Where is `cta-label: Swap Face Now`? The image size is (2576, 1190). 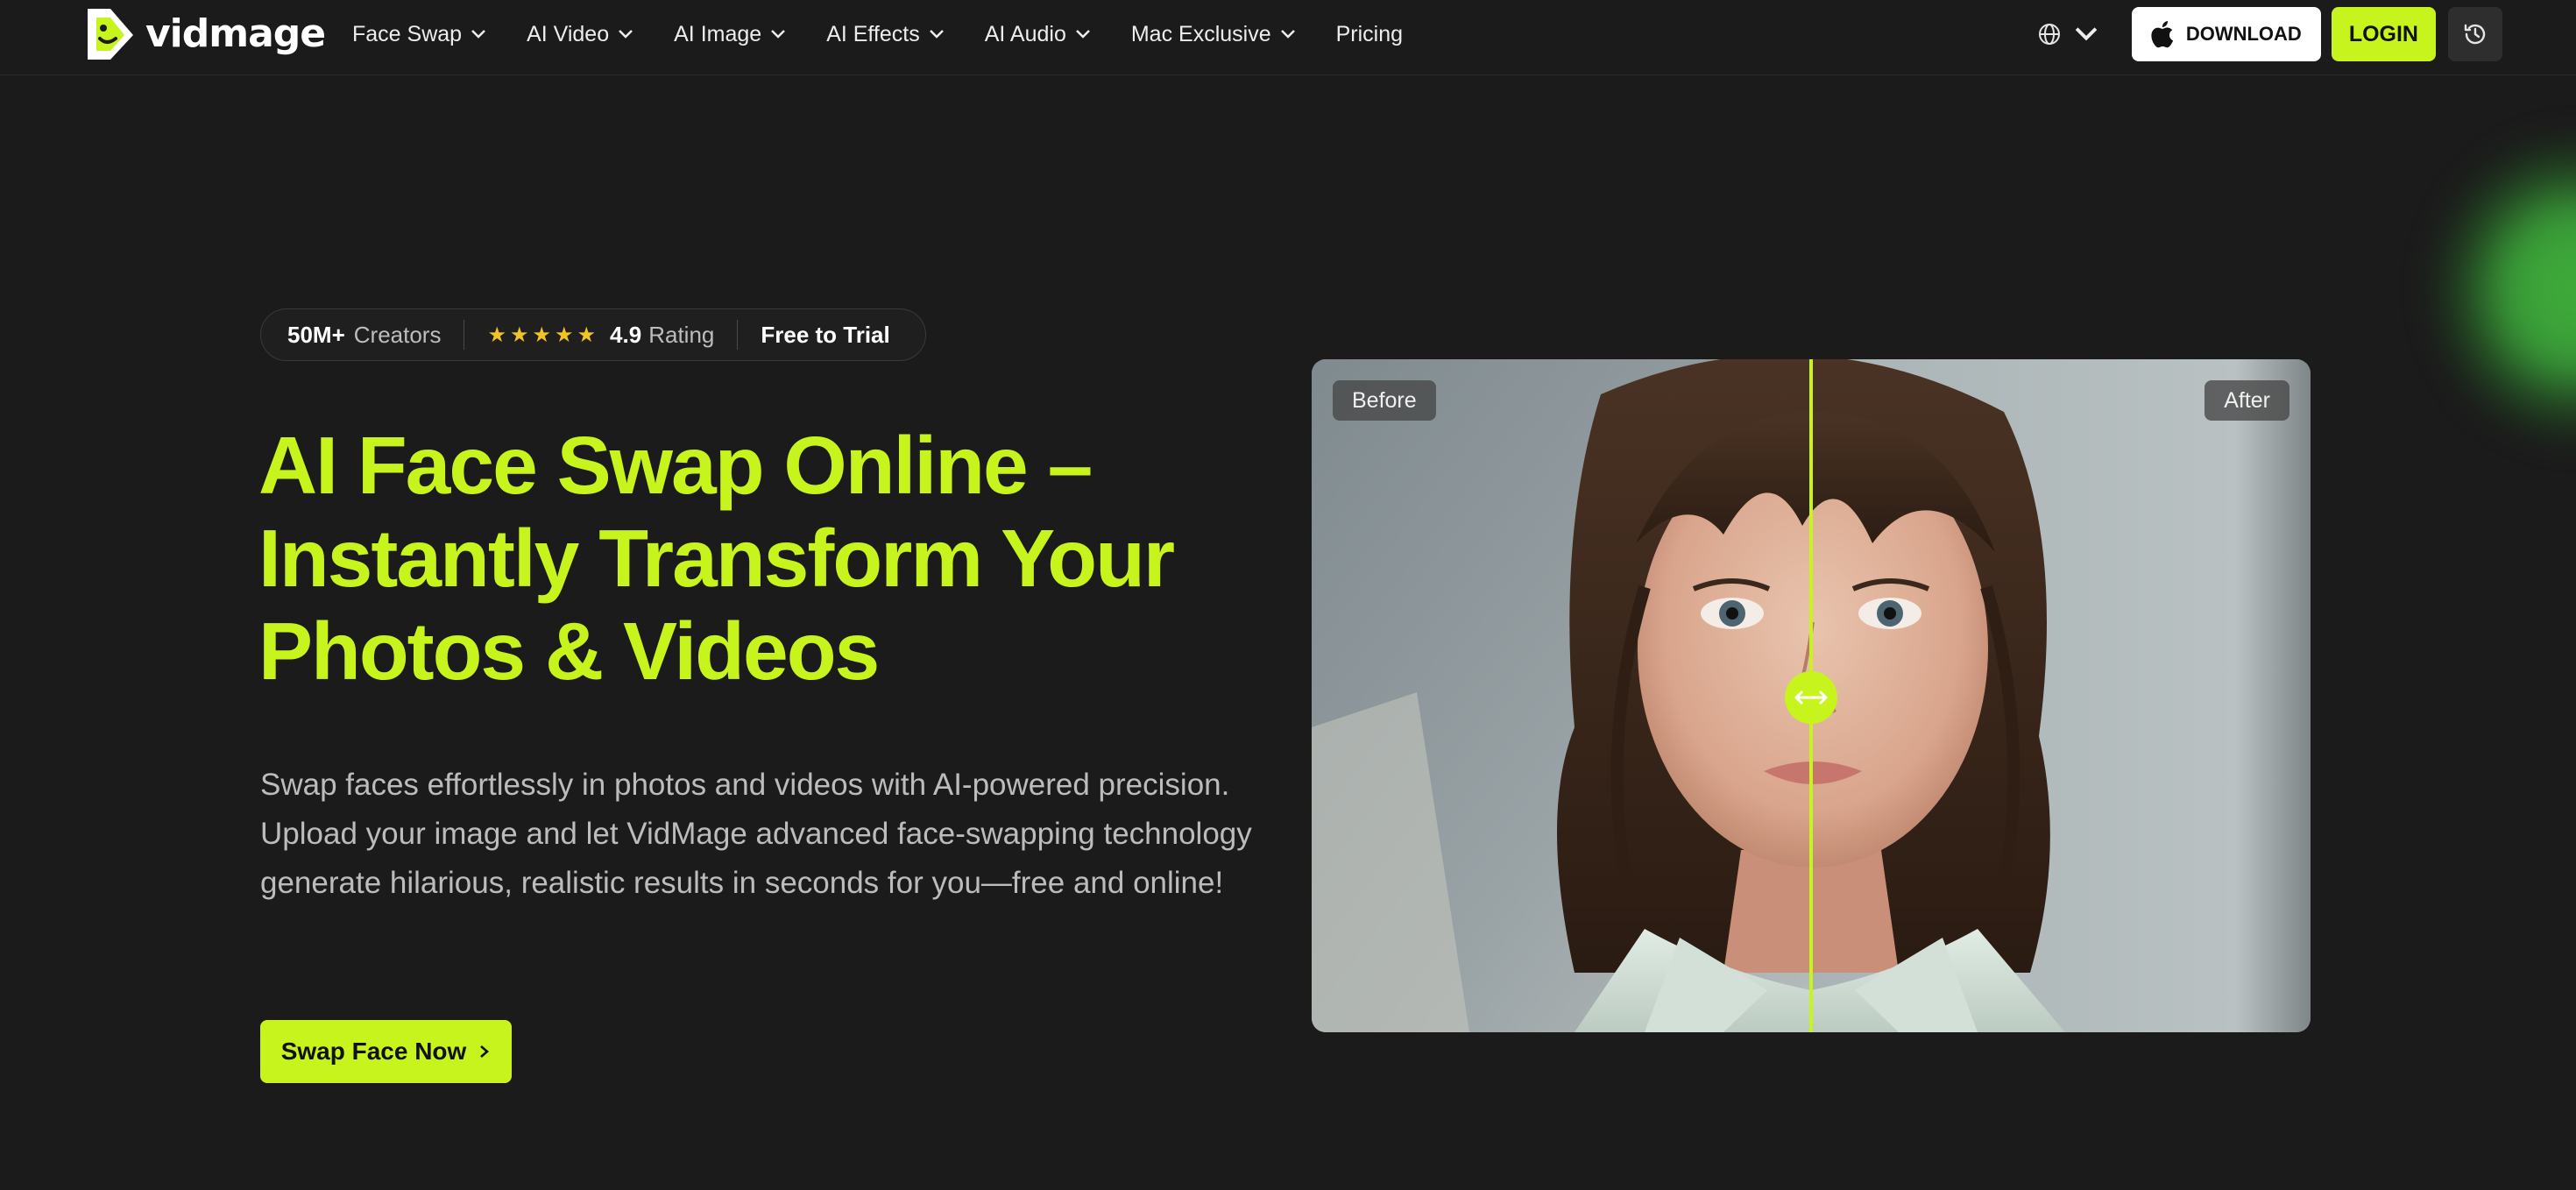 cta-label: Swap Face Now is located at coordinates (373, 1051).